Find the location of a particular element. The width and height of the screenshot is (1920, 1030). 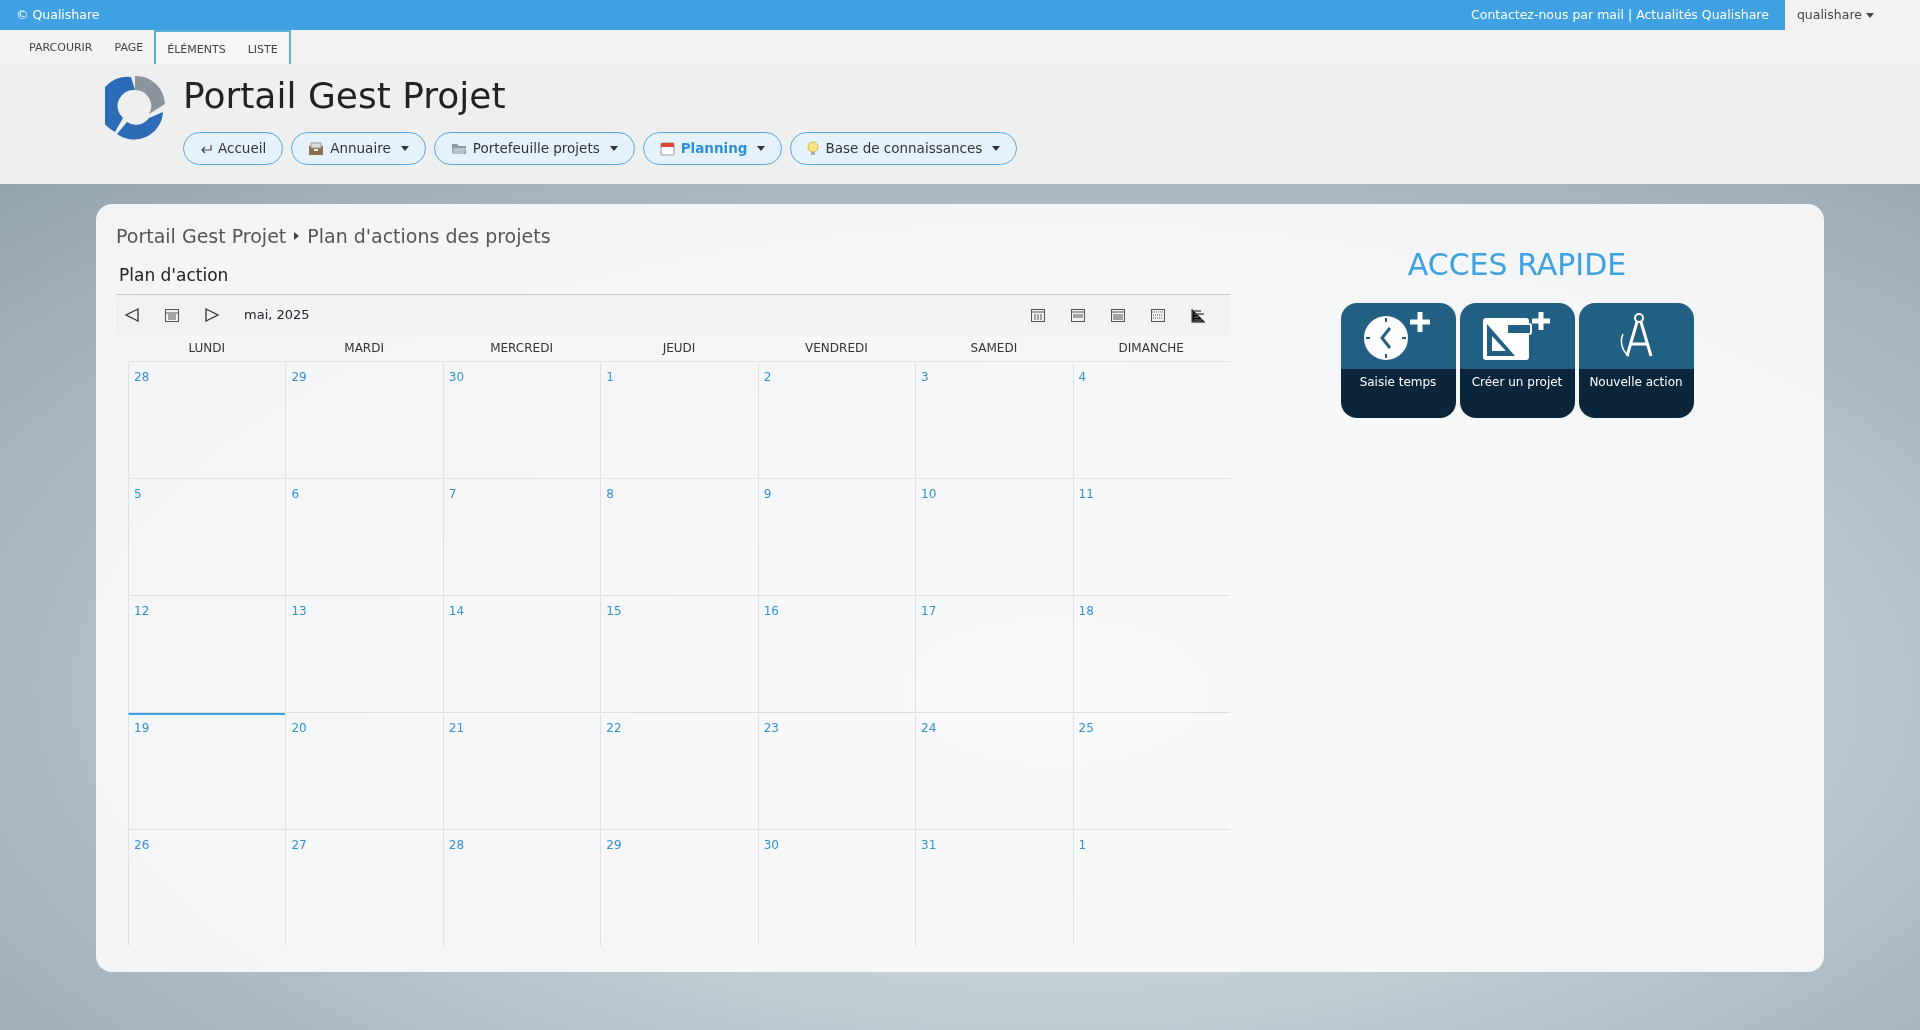

day-cell: 11 is located at coordinates (1151, 537).